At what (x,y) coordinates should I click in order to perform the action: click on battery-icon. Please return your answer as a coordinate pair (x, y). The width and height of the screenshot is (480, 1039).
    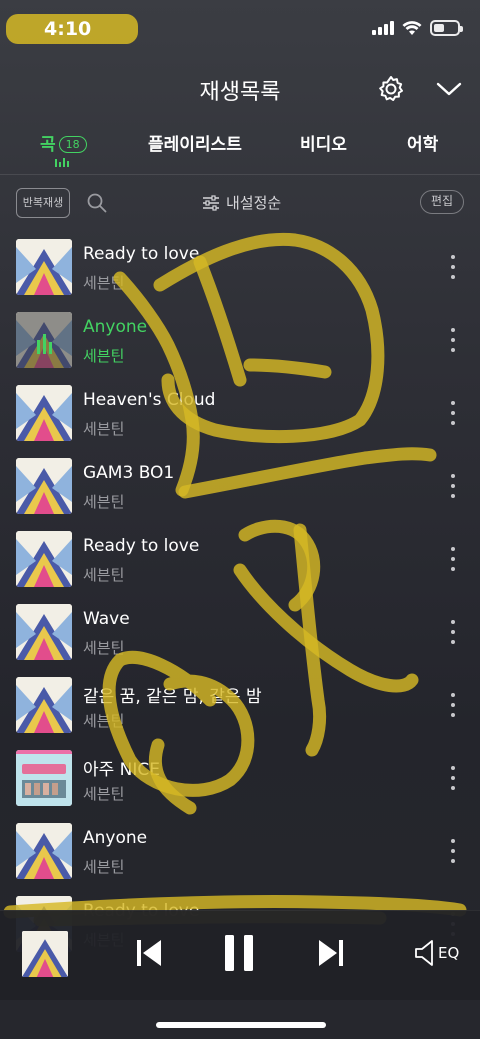
    Looking at the image, I should click on (446, 28).